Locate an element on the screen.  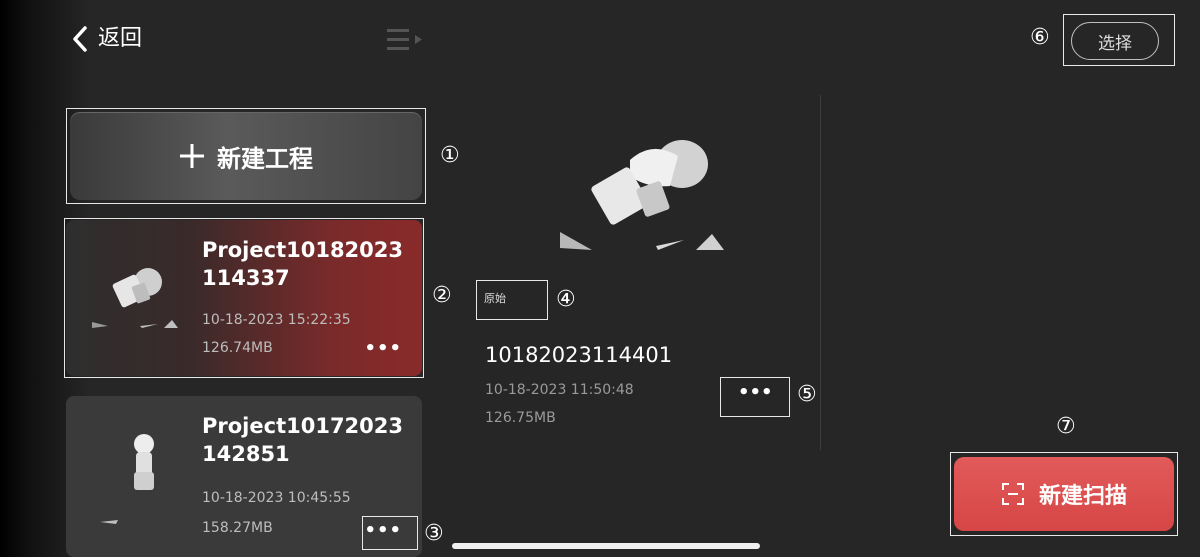
annotation-7: ⑦ is located at coordinates (1066, 426).